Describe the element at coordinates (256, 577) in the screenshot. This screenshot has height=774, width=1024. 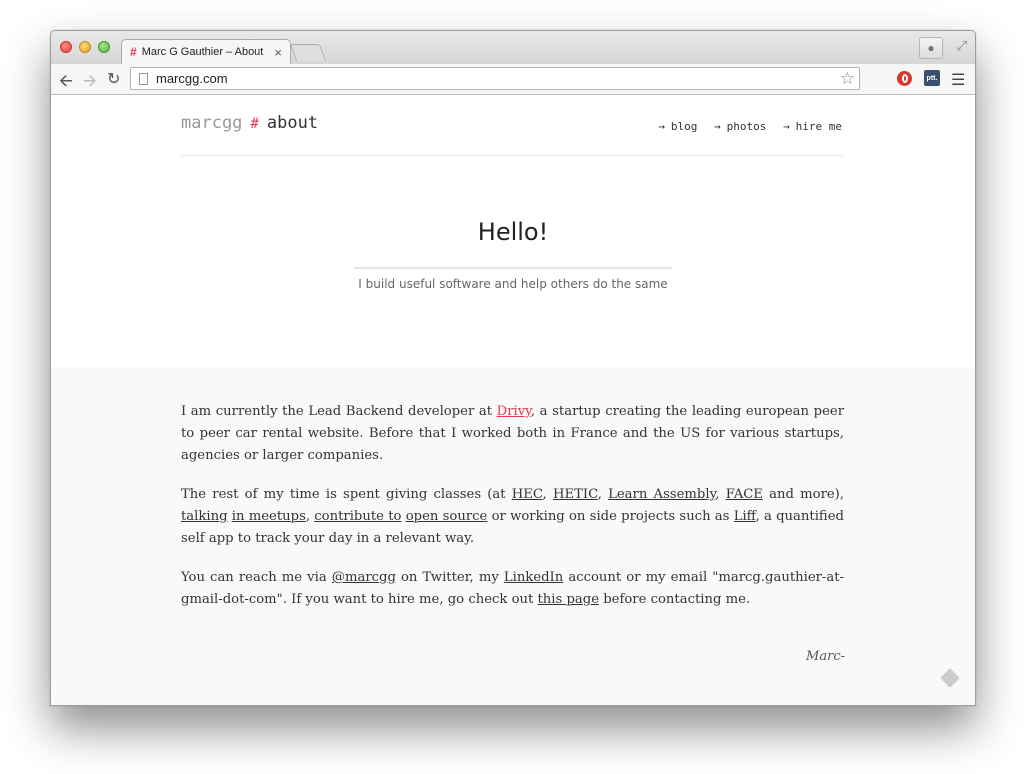
I see `text-span: You can reach me via` at that location.